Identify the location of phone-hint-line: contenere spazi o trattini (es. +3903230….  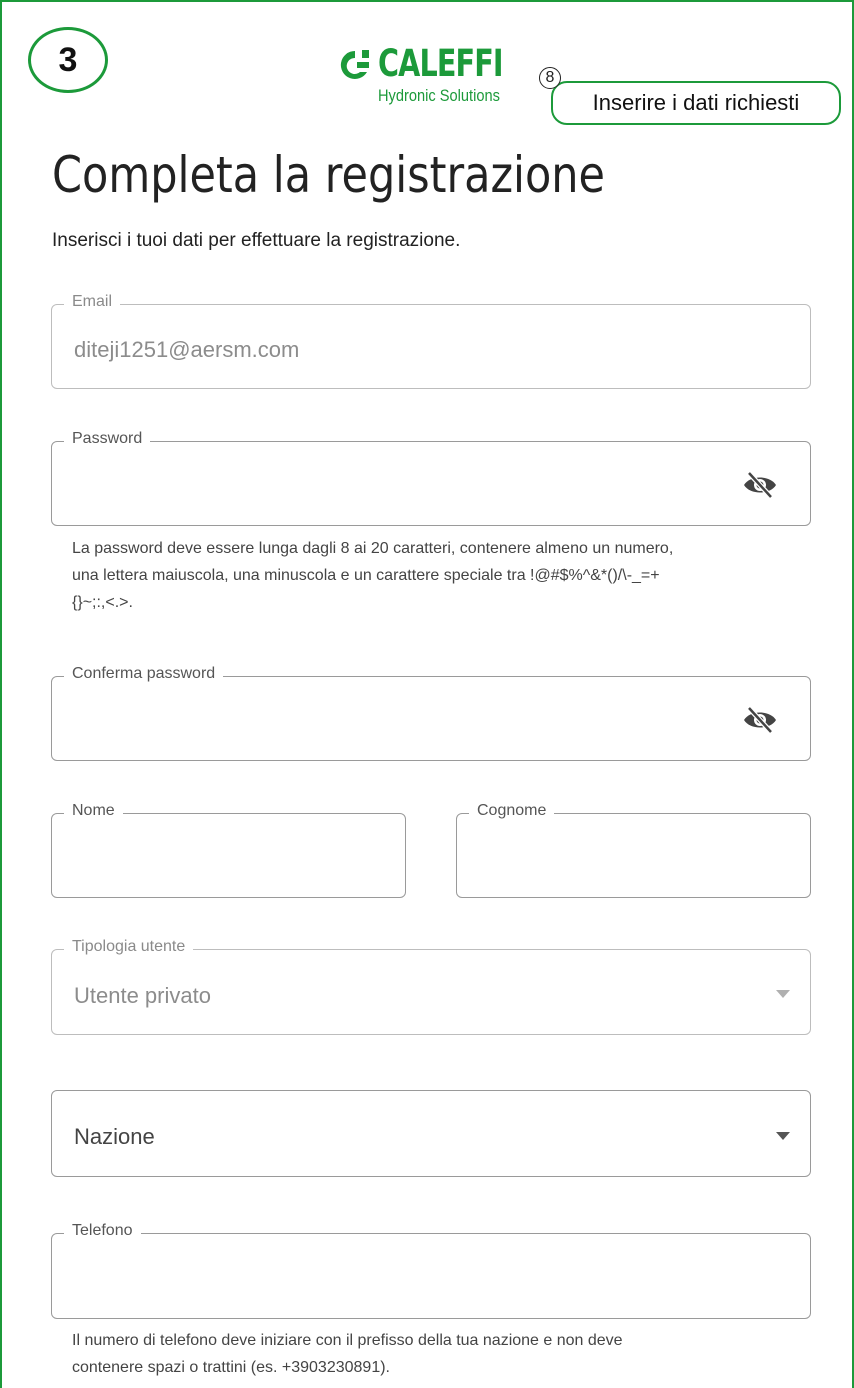
(231, 1367).